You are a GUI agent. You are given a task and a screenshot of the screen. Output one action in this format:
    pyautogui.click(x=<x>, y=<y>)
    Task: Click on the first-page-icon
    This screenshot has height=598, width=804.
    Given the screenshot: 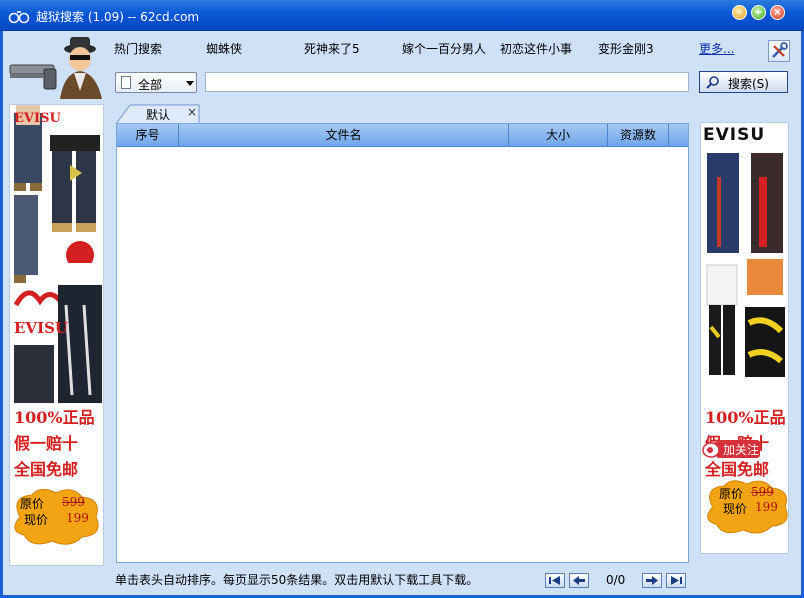 What is the action you would take?
    pyautogui.click(x=554, y=580)
    